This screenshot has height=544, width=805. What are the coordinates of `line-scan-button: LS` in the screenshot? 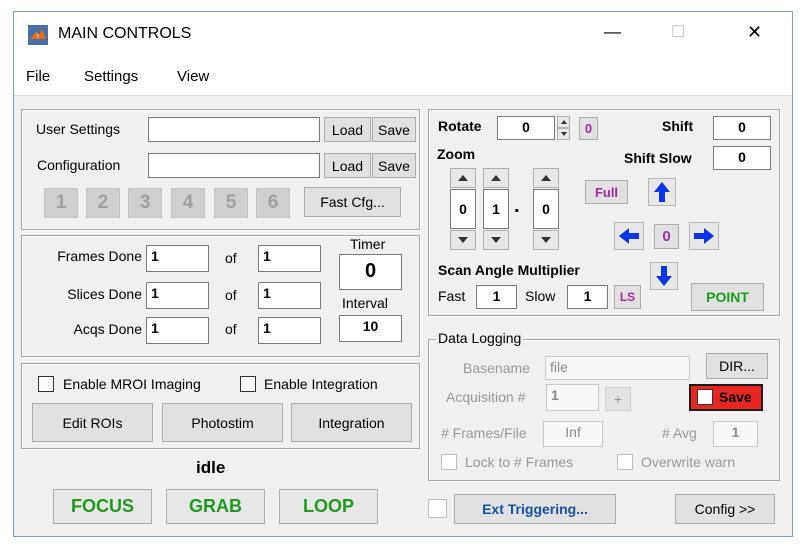 It's located at (627, 297).